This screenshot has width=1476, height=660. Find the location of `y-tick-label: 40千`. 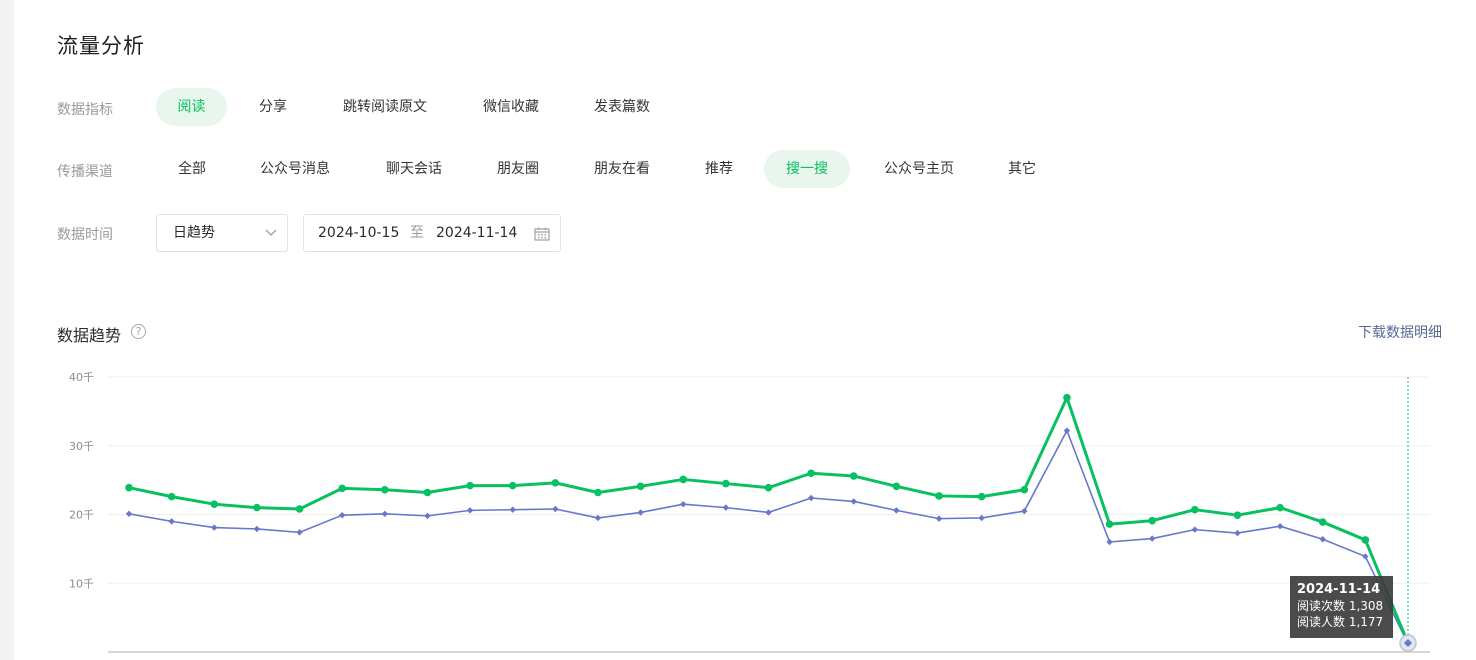

y-tick-label: 40千 is located at coordinates (81, 377).